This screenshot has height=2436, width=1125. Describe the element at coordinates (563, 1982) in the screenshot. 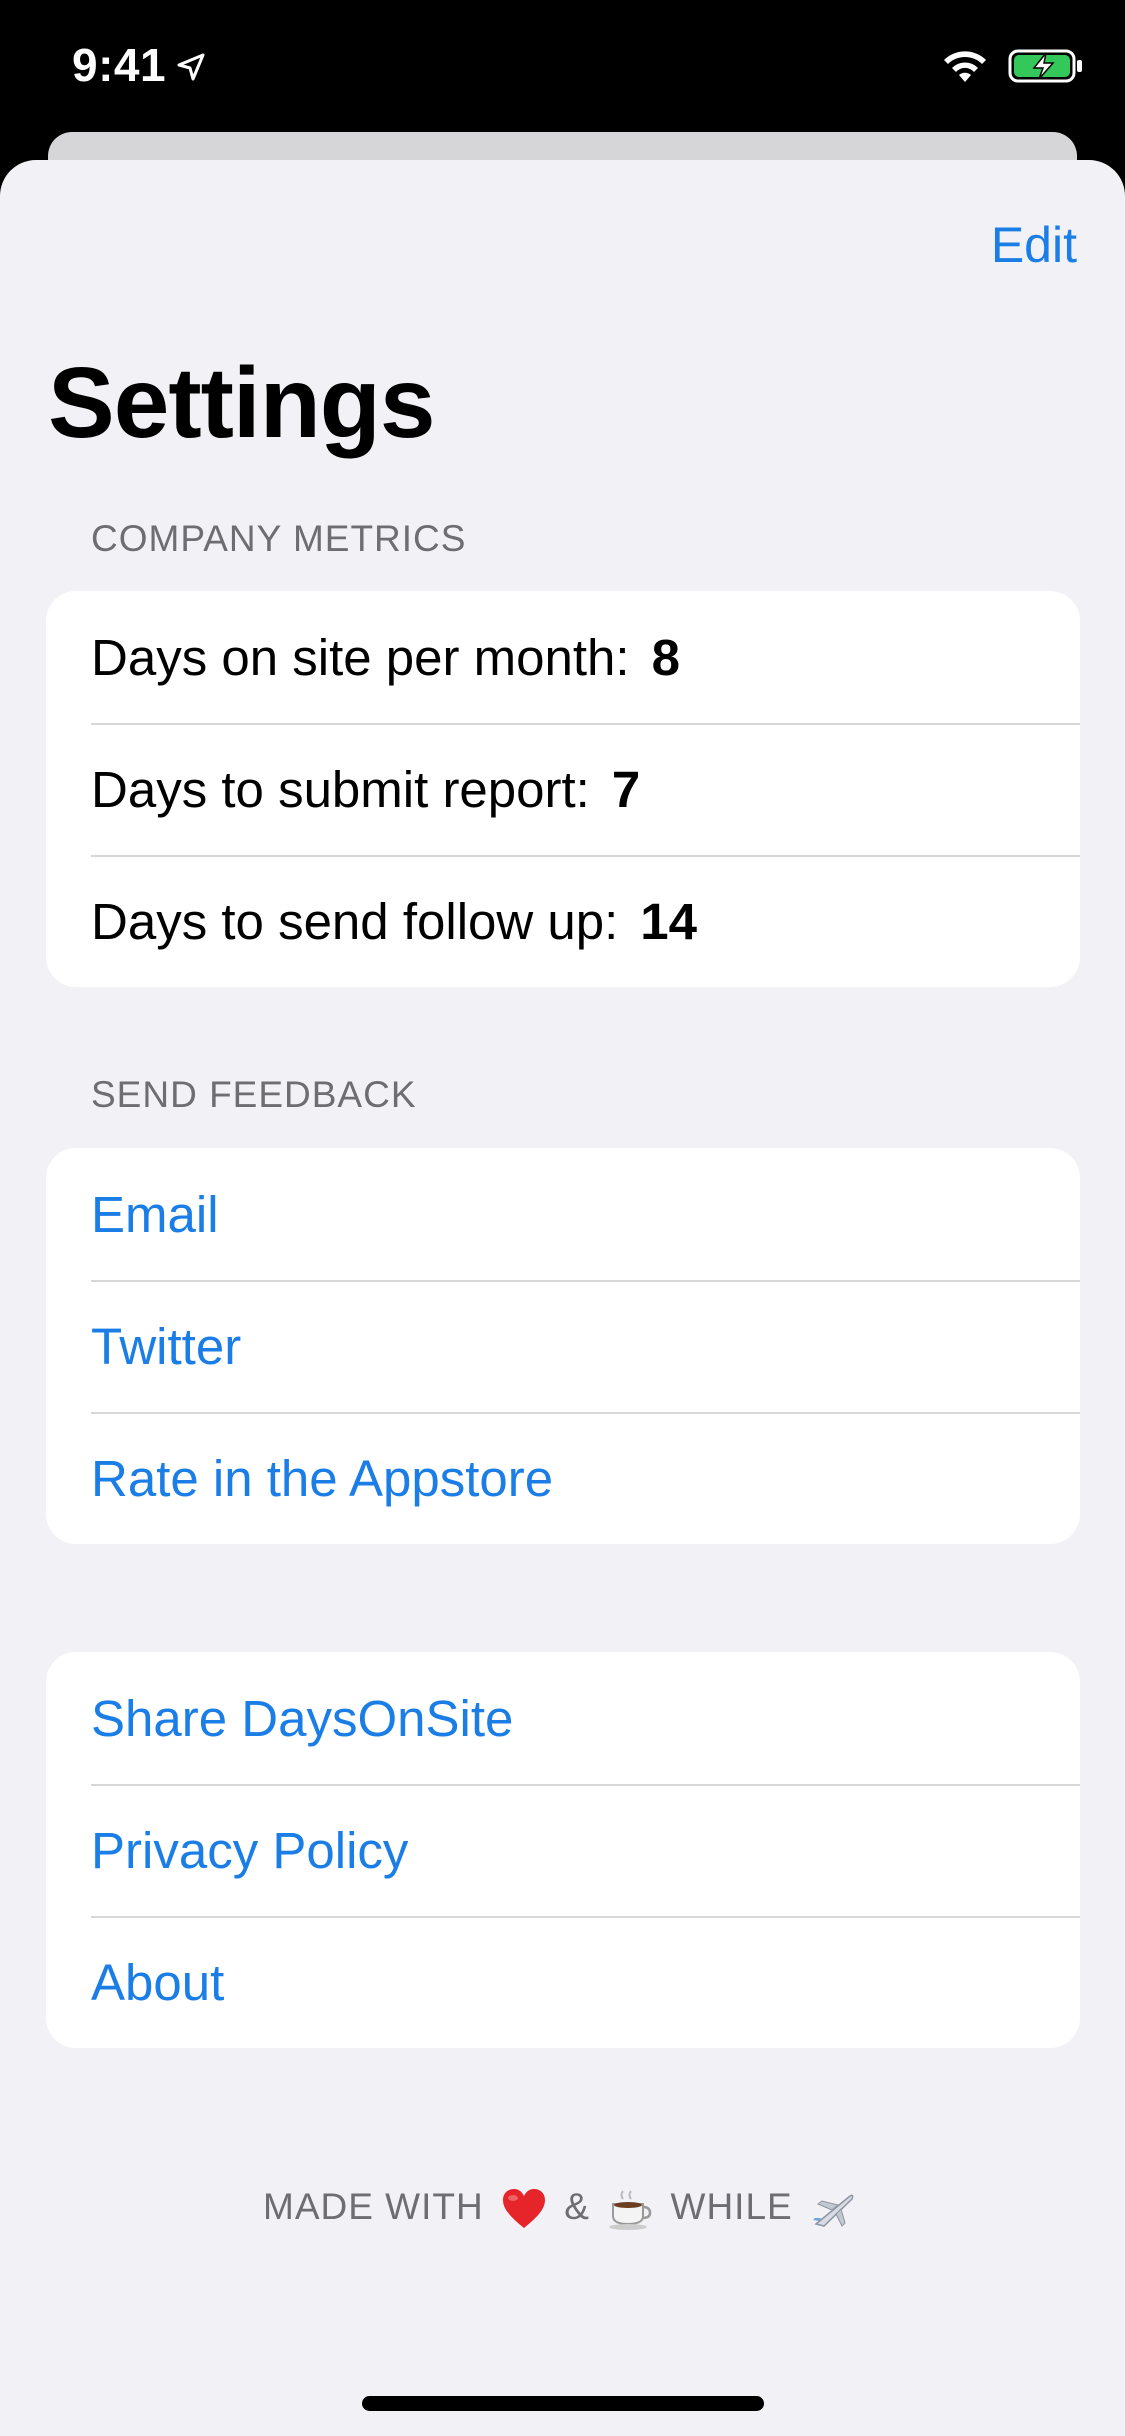

I see `about-link: About` at that location.